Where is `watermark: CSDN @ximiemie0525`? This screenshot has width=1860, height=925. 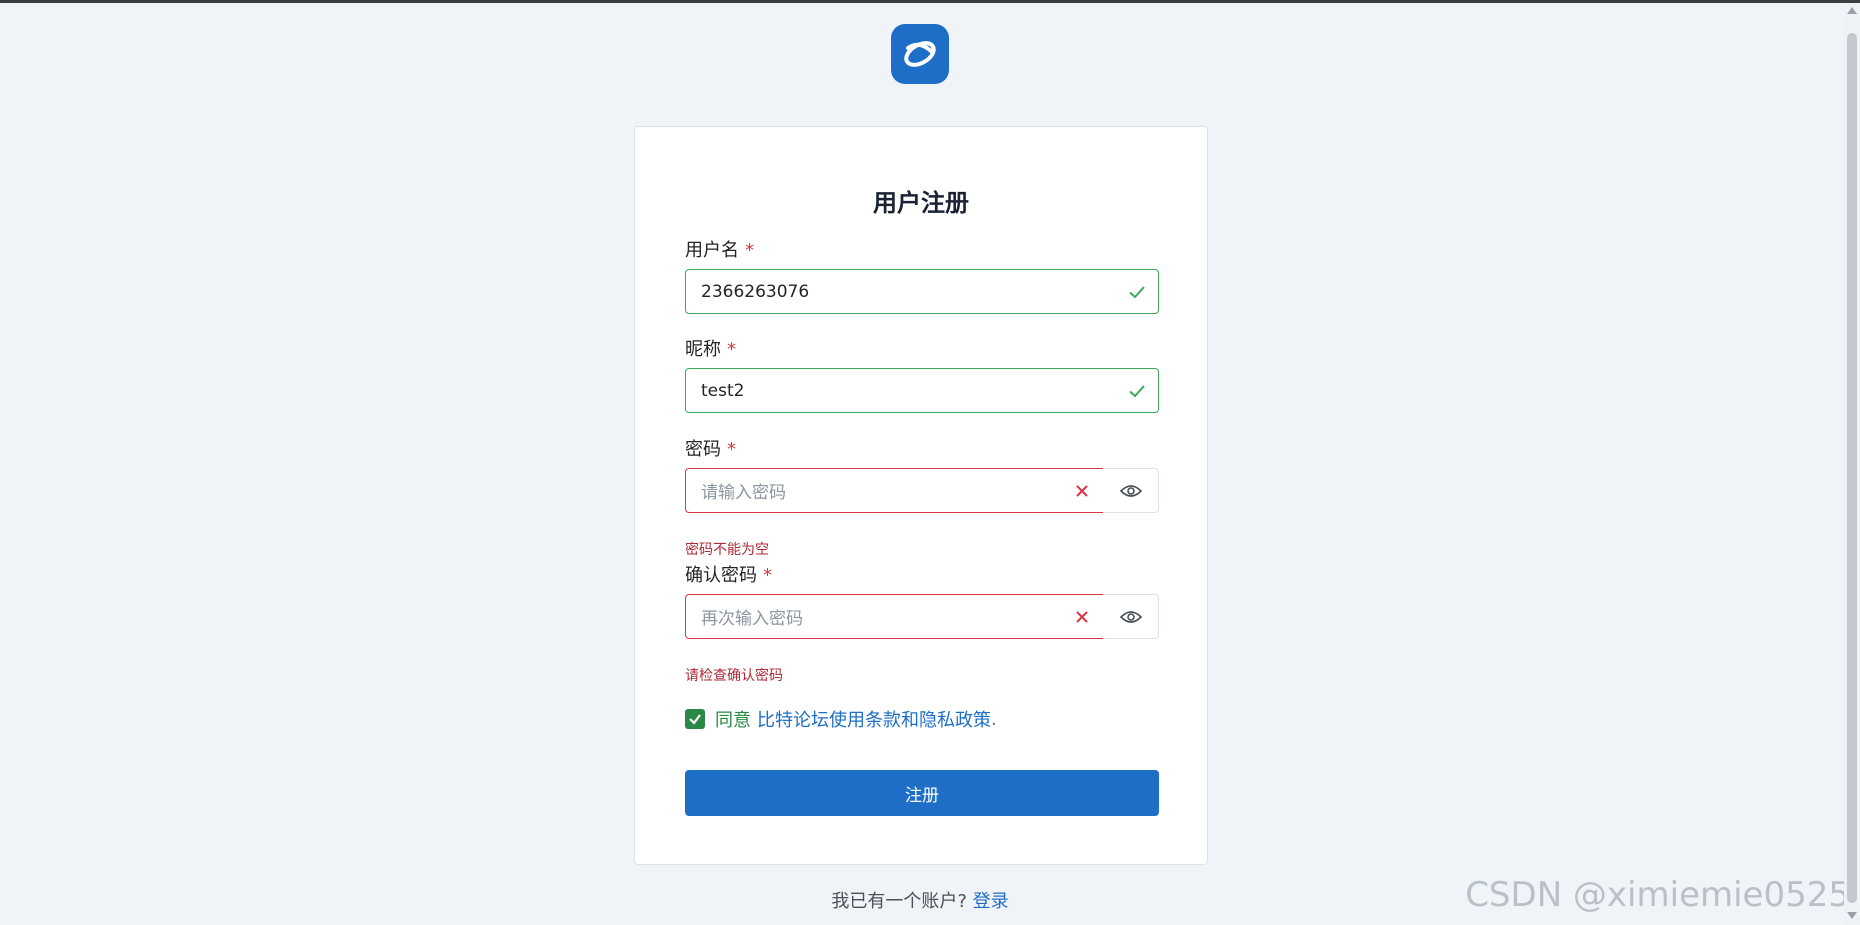 watermark: CSDN @ximiemie0525 is located at coordinates (1657, 895).